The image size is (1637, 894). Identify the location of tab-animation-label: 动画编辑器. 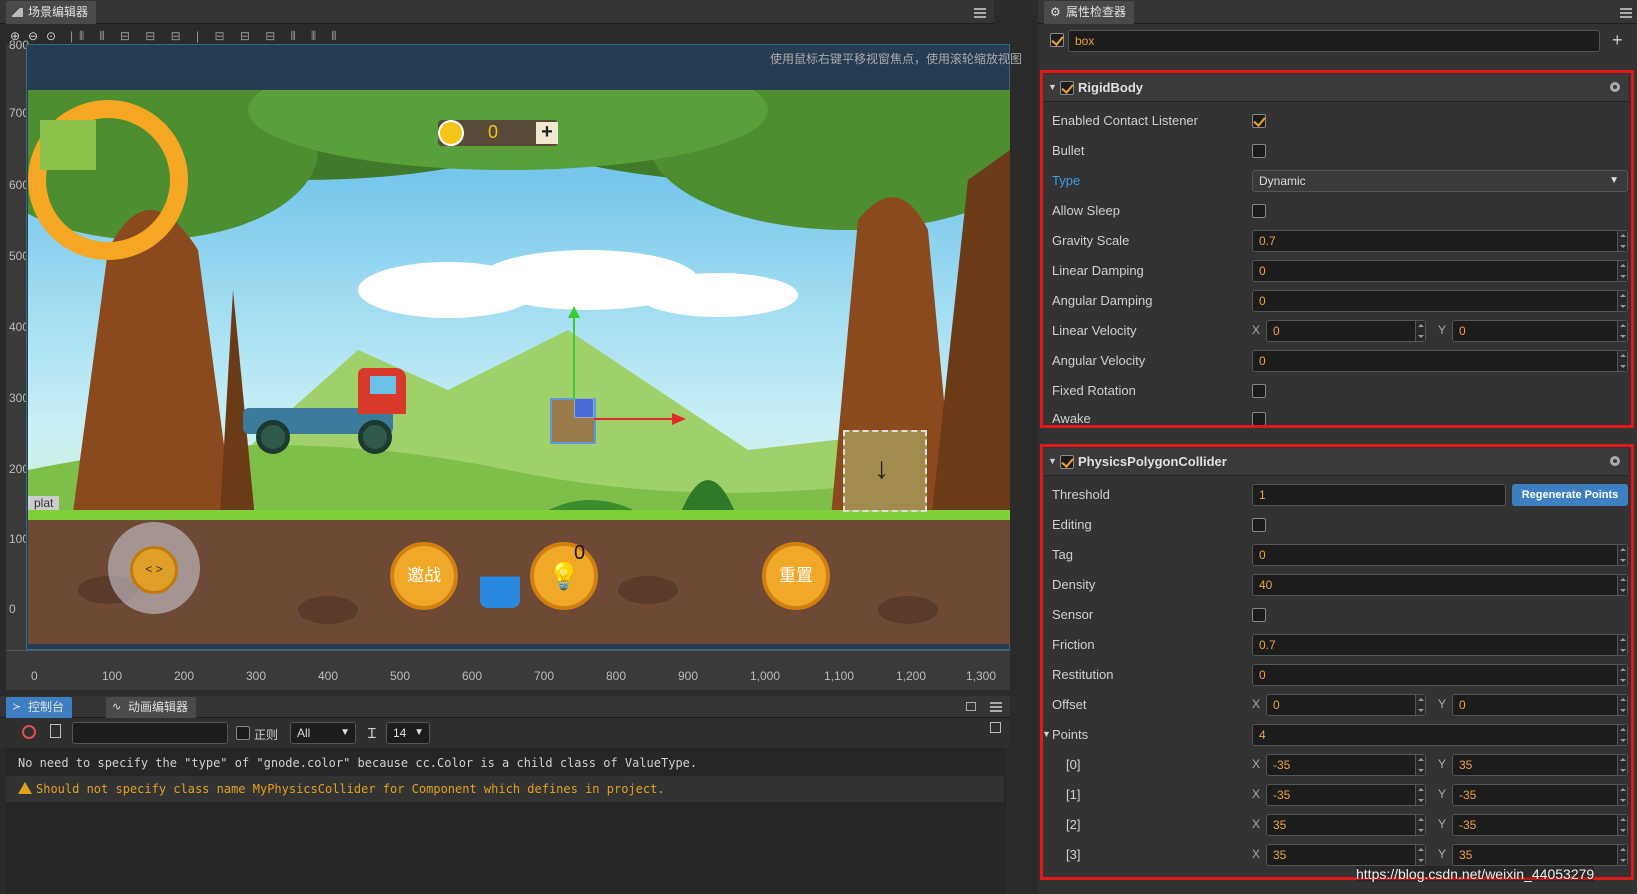
(158, 707).